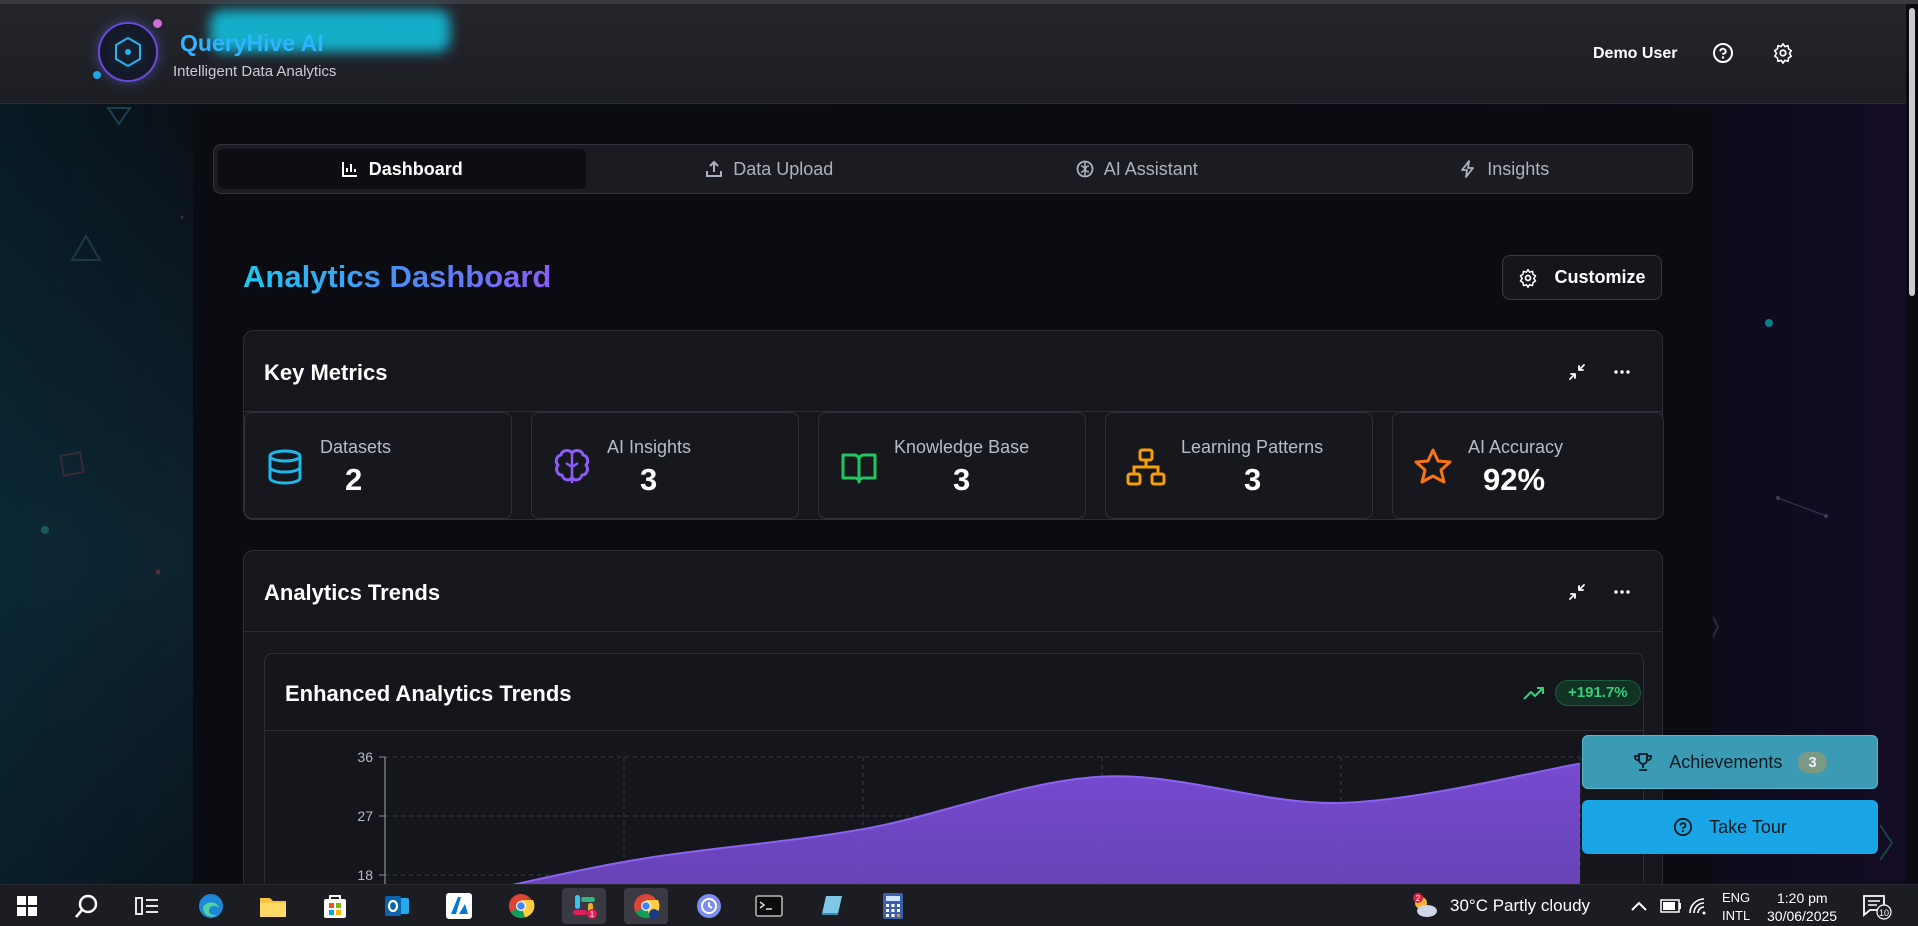  Describe the element at coordinates (521, 906) in the screenshot. I see `chrome-icon` at that location.